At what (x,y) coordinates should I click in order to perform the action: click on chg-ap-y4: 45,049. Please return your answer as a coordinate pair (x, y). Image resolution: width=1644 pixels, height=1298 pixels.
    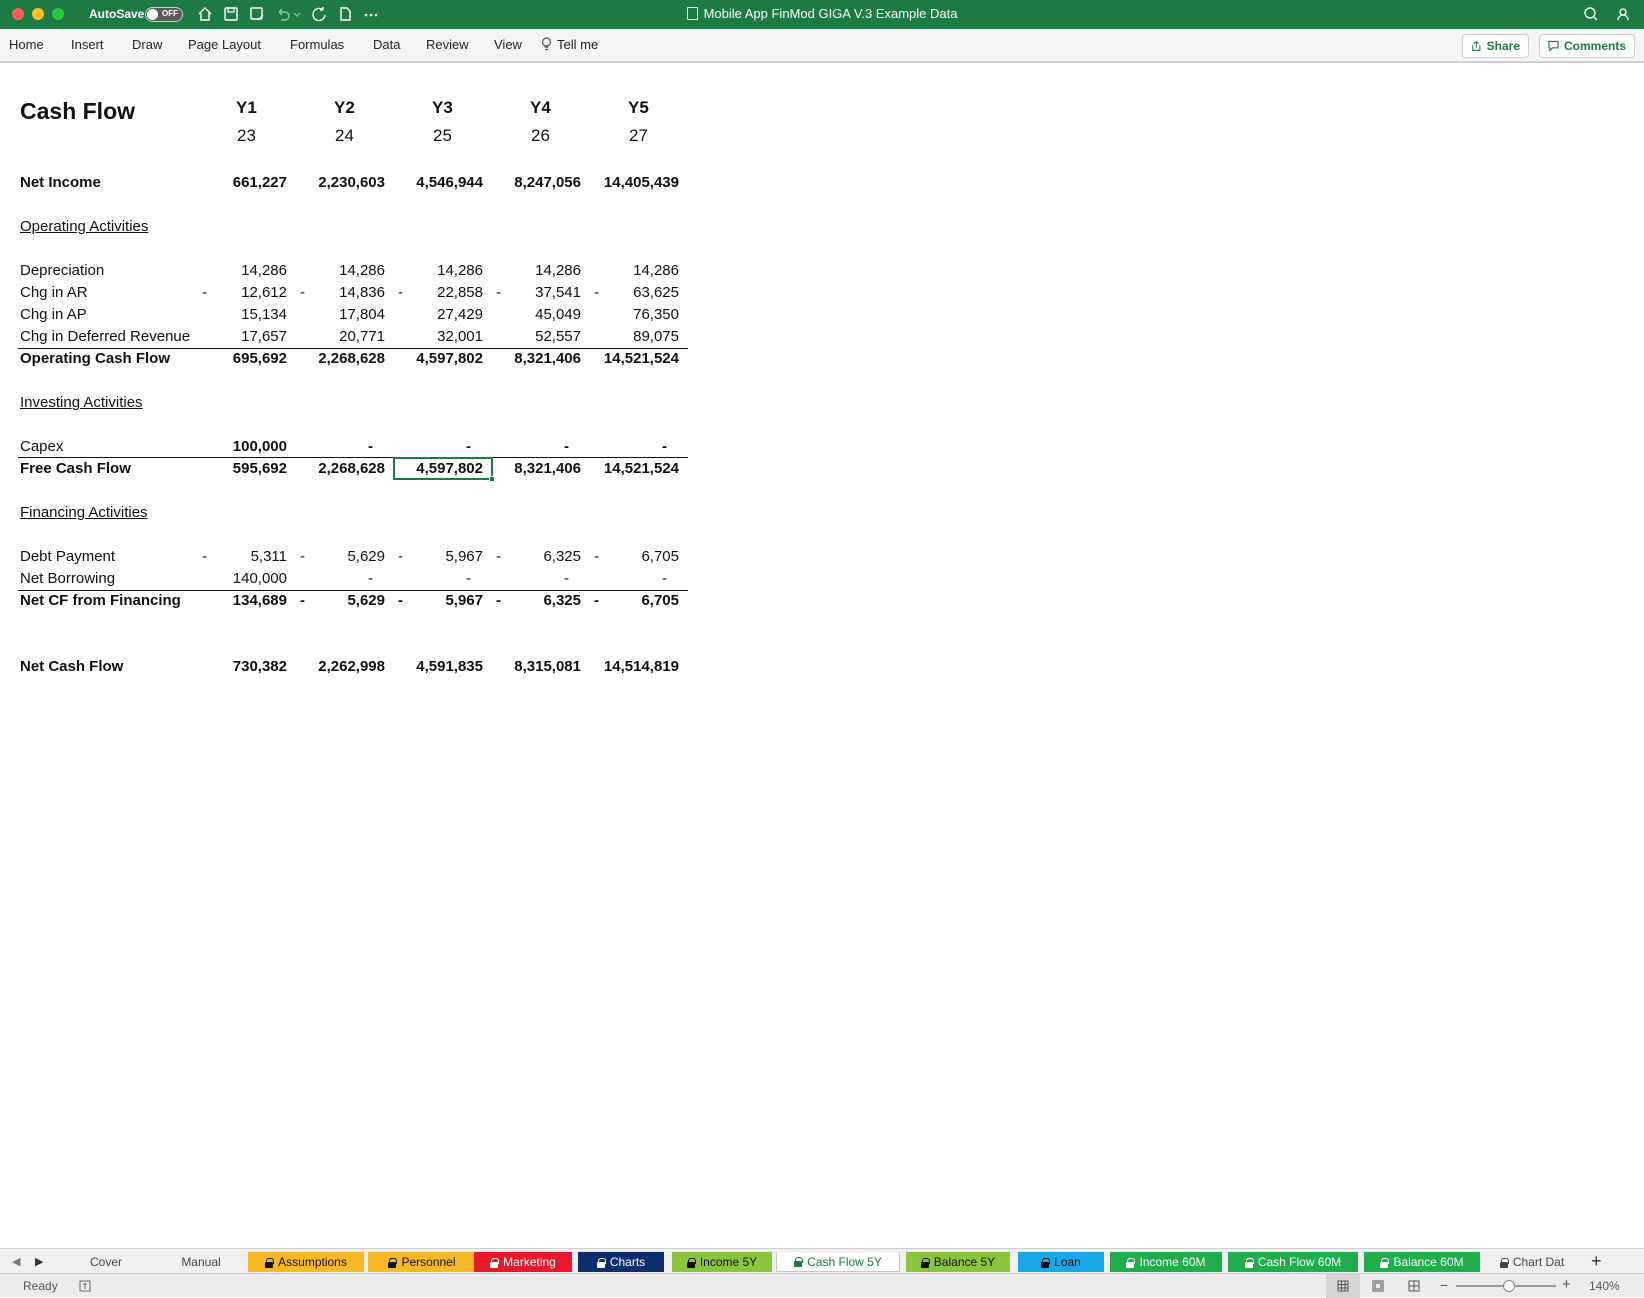
    Looking at the image, I should click on (536, 315).